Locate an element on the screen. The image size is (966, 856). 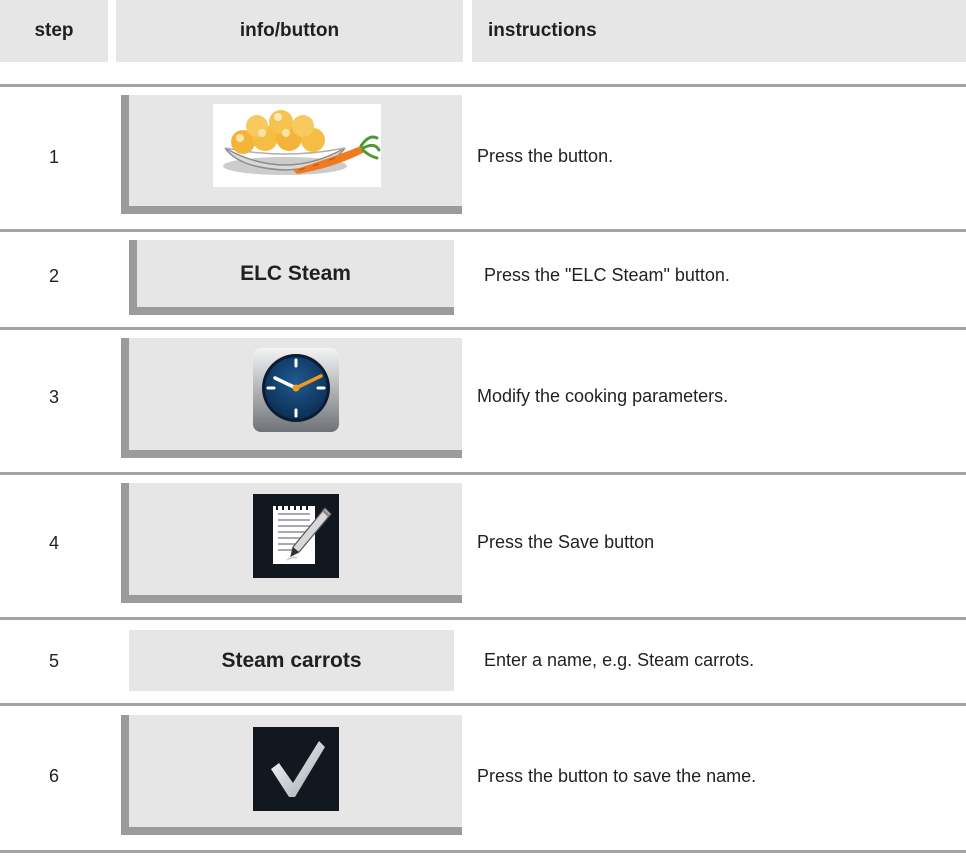
cooking-parameters-button is located at coordinates (291, 398).